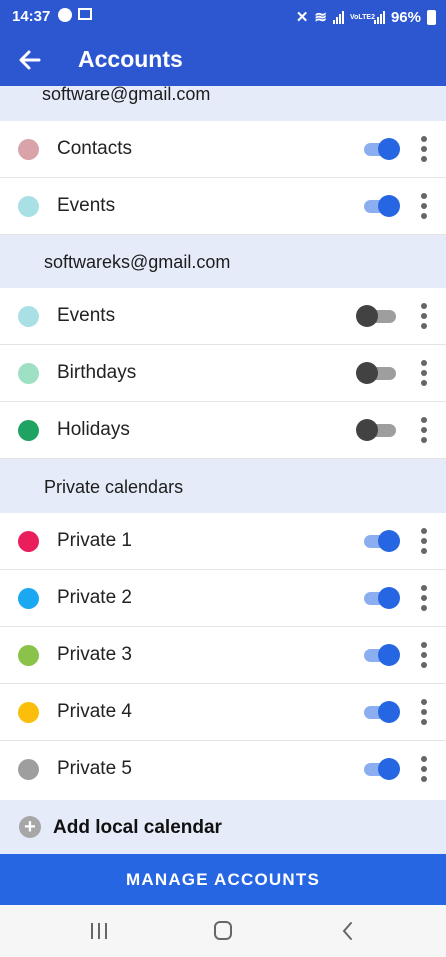  What do you see at coordinates (302, 17) in the screenshot?
I see `mute-icon: ✕` at bounding box center [302, 17].